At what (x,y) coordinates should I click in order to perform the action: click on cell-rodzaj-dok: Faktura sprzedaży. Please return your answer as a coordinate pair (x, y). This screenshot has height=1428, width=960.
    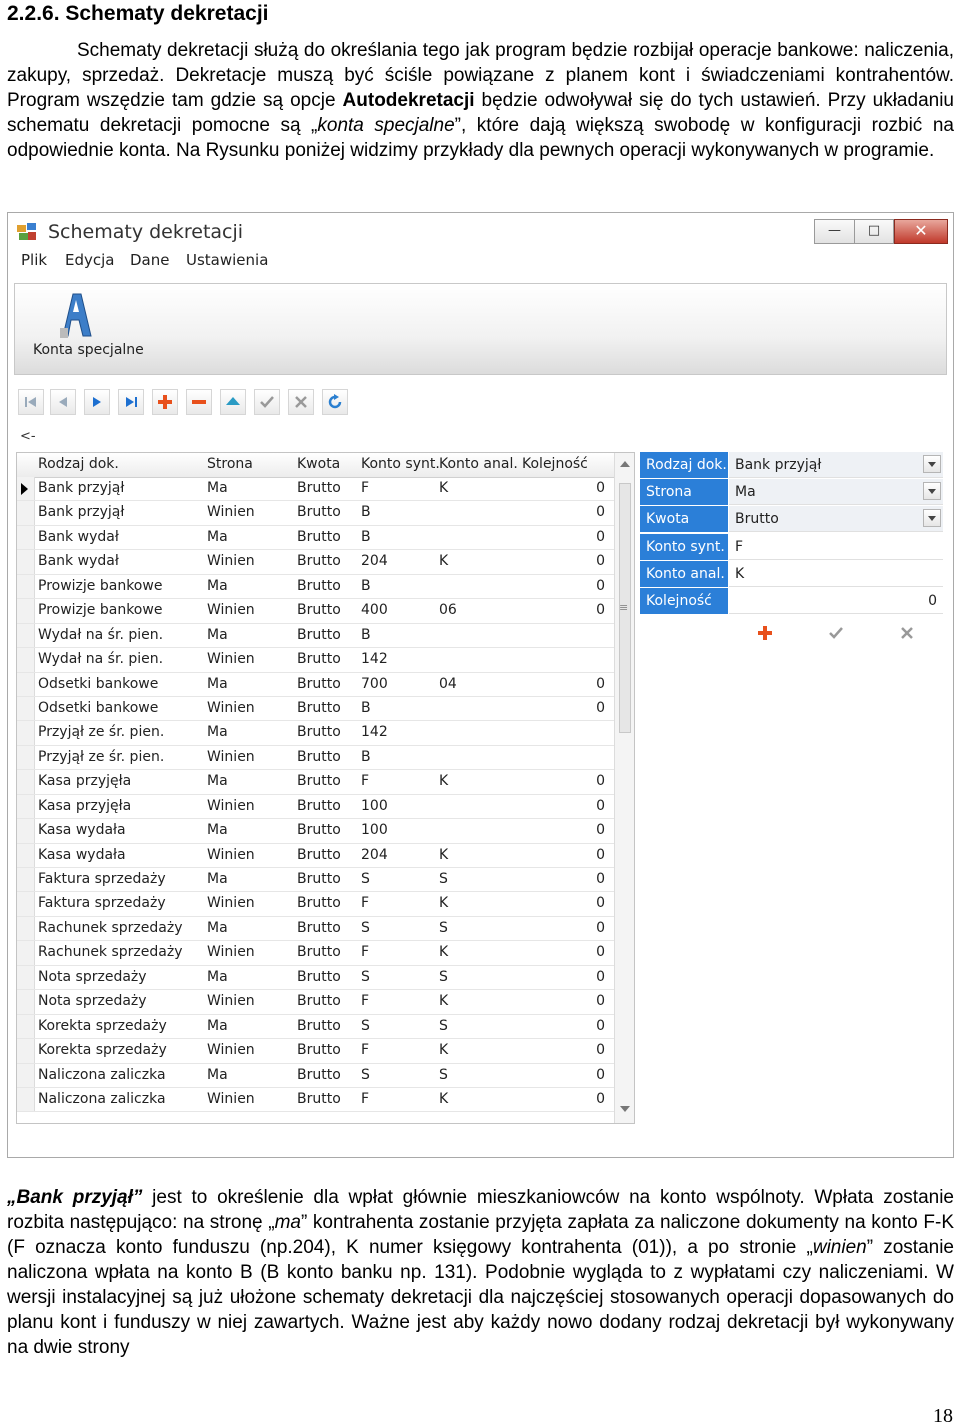
    Looking at the image, I should click on (102, 879).